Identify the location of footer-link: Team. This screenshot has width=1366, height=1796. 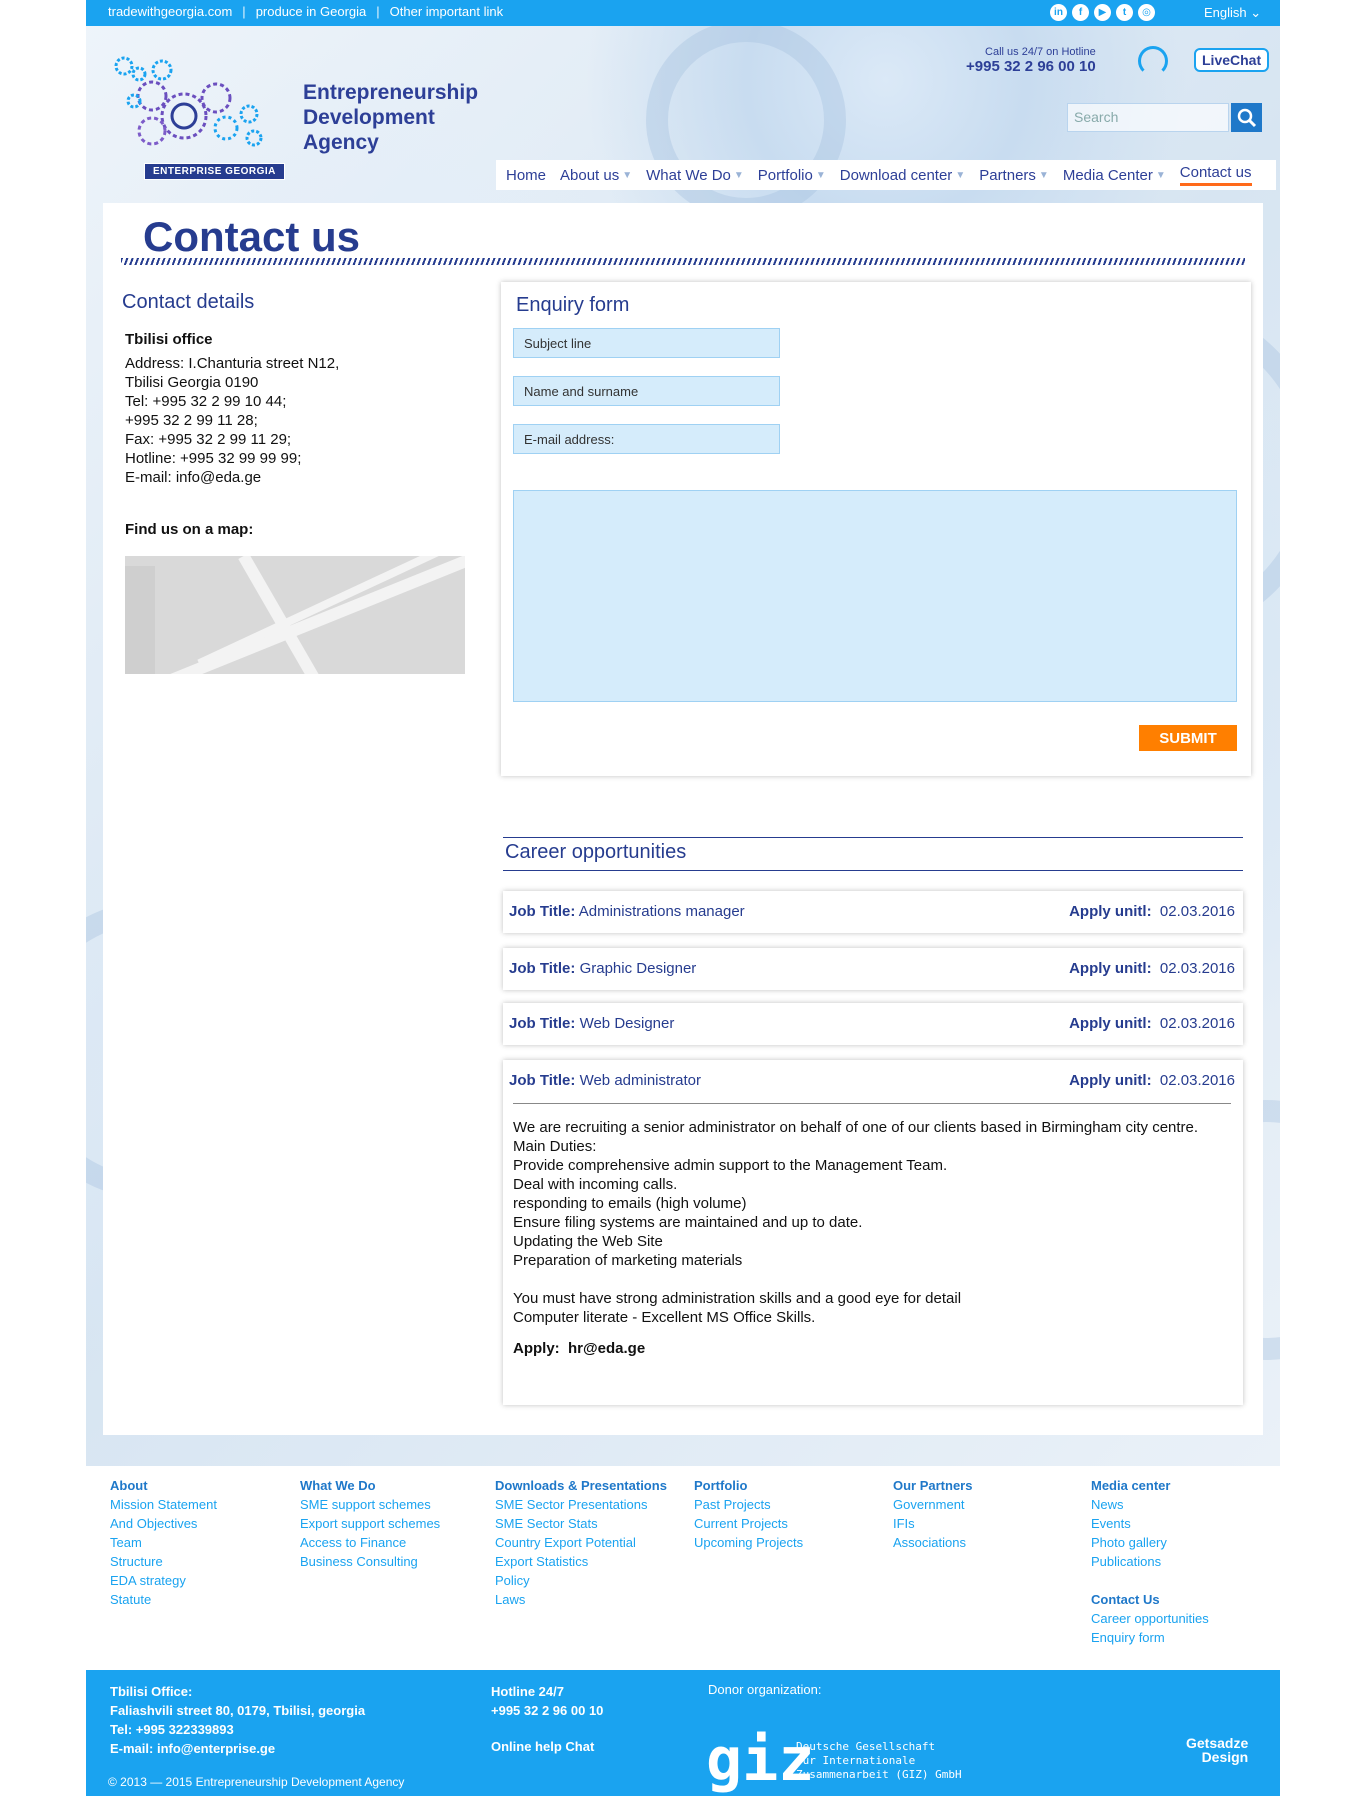
(163, 1542).